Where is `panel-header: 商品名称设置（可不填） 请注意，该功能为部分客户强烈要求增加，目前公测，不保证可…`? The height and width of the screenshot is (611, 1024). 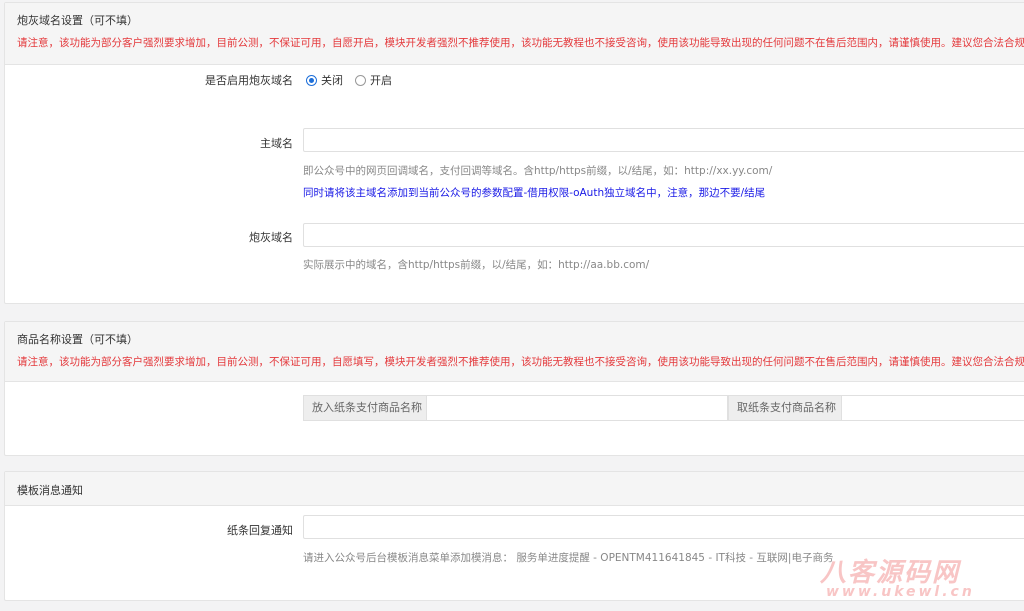 panel-header: 商品名称设置（可不填） 请注意，该功能为部分客户强烈要求增加，目前公测，不保证可… is located at coordinates (514, 352).